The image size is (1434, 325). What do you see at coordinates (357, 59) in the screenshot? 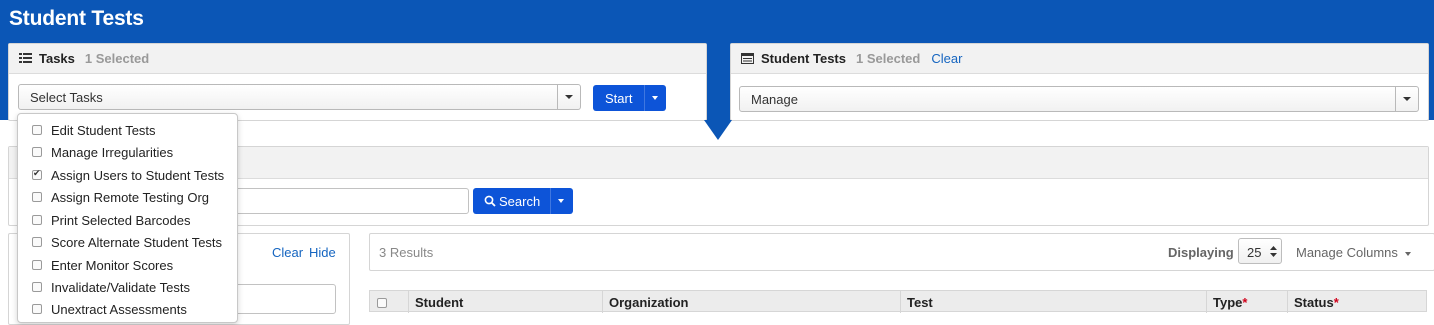
I see `tasks-panel-header: Tasks 1 Selected` at bounding box center [357, 59].